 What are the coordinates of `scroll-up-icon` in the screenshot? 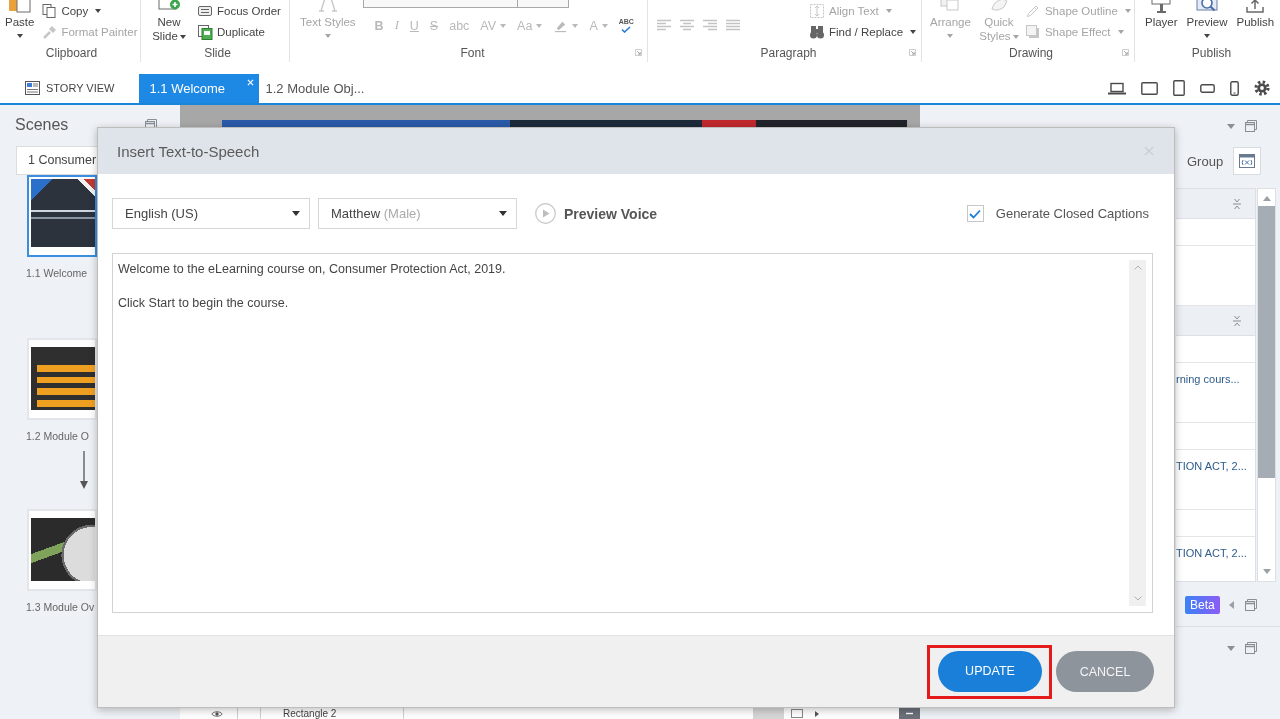 It's located at (1266, 198).